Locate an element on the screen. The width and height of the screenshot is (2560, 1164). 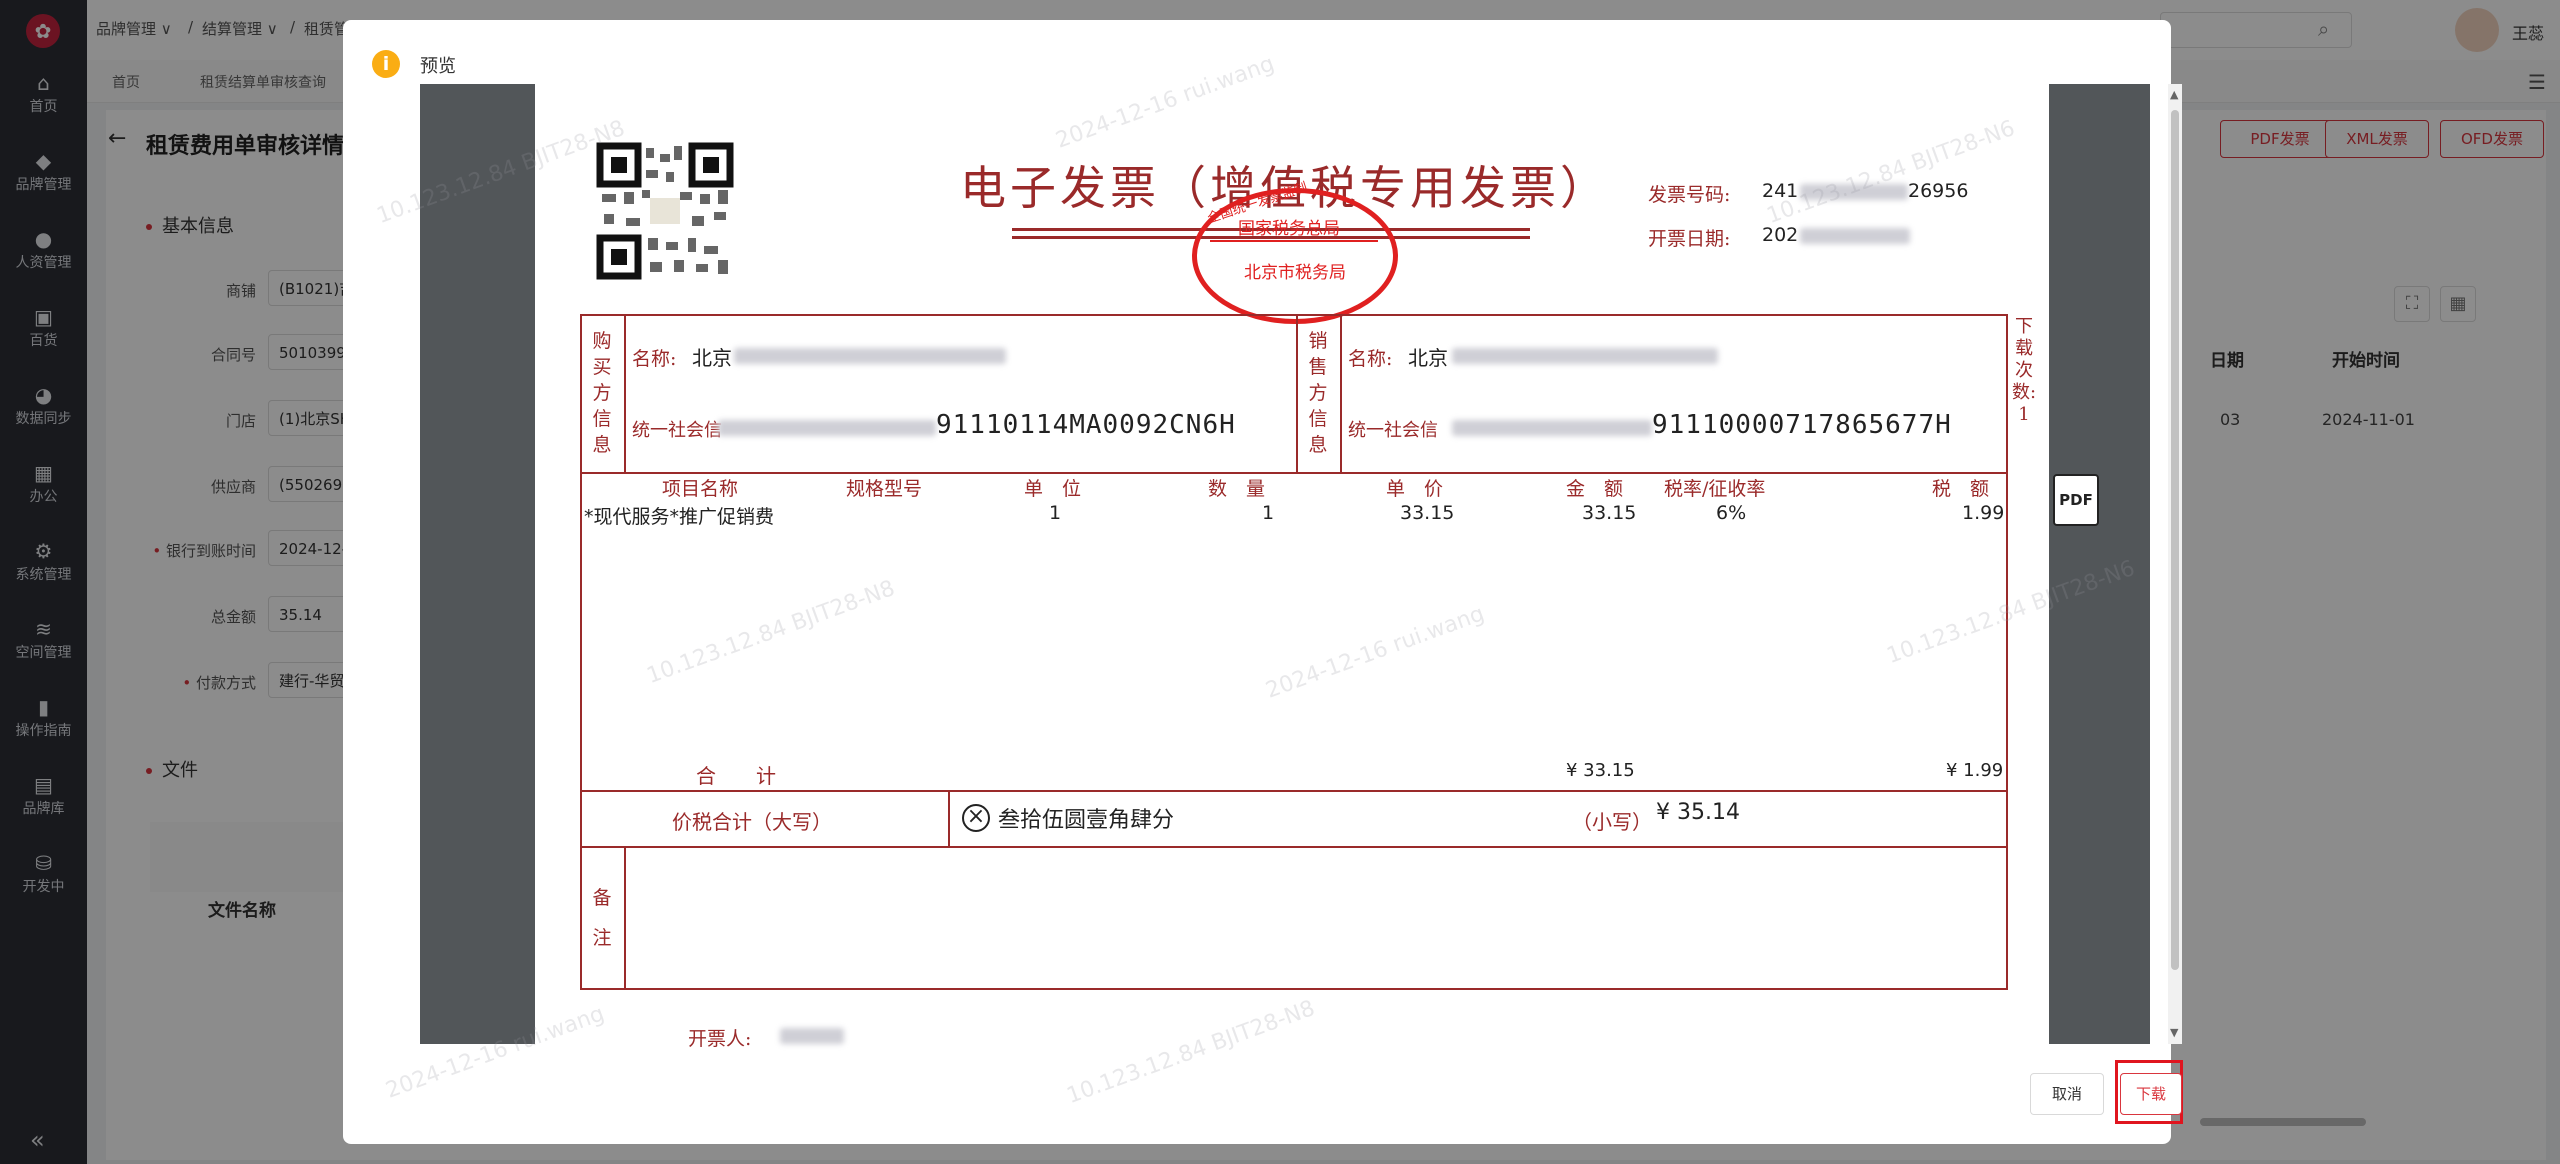
issuer-label: 开票人: is located at coordinates (720, 1039).